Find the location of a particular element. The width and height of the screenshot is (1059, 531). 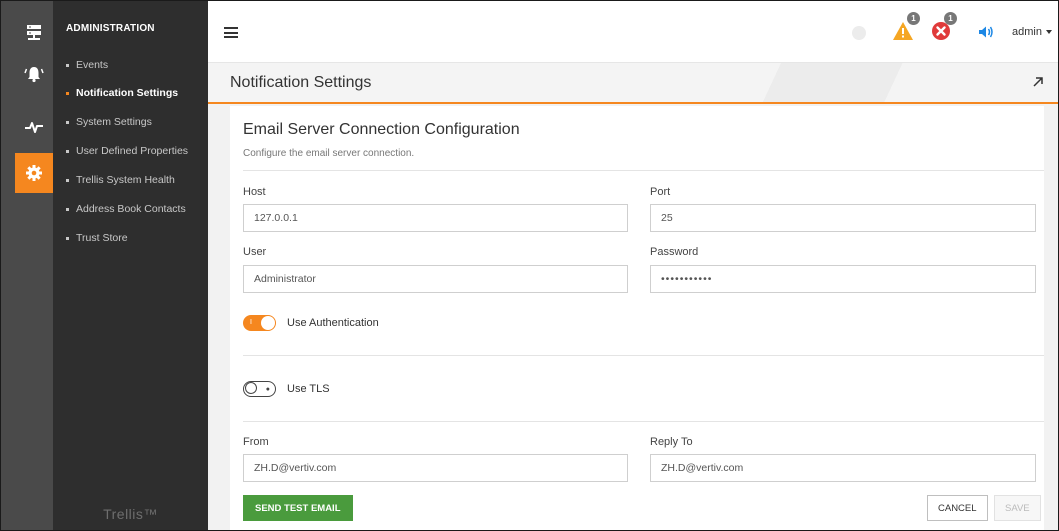

info-icon is located at coordinates (859, 34).